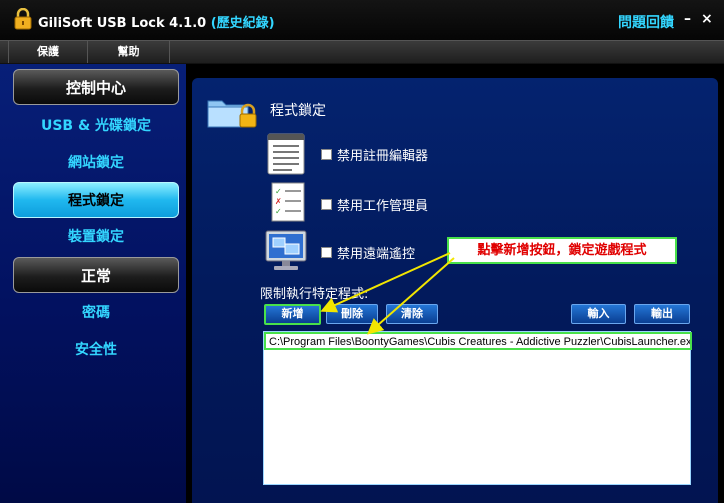 The width and height of the screenshot is (724, 503). Describe the element at coordinates (362, 52) in the screenshot. I see `menu-bar: 保護 幫助` at that location.